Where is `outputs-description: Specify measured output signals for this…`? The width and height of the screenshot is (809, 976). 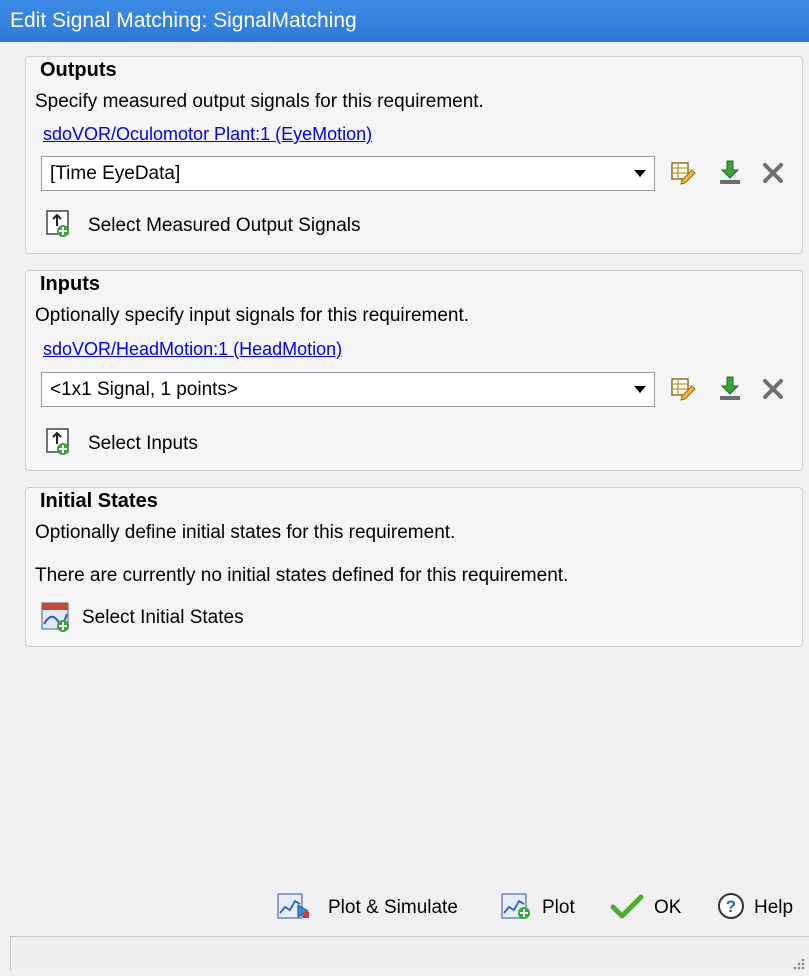
outputs-description: Specify measured output signals for this… is located at coordinates (259, 101).